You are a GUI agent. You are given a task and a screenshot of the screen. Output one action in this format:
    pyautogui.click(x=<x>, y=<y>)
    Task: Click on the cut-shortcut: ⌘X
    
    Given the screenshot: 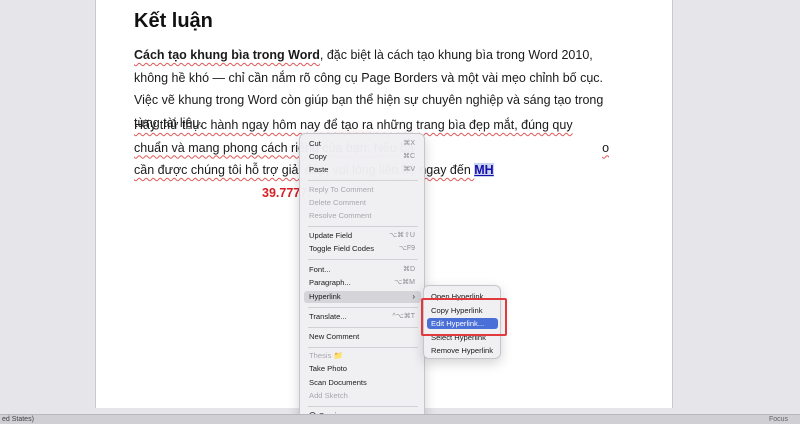 What is the action you would take?
    pyautogui.click(x=409, y=143)
    